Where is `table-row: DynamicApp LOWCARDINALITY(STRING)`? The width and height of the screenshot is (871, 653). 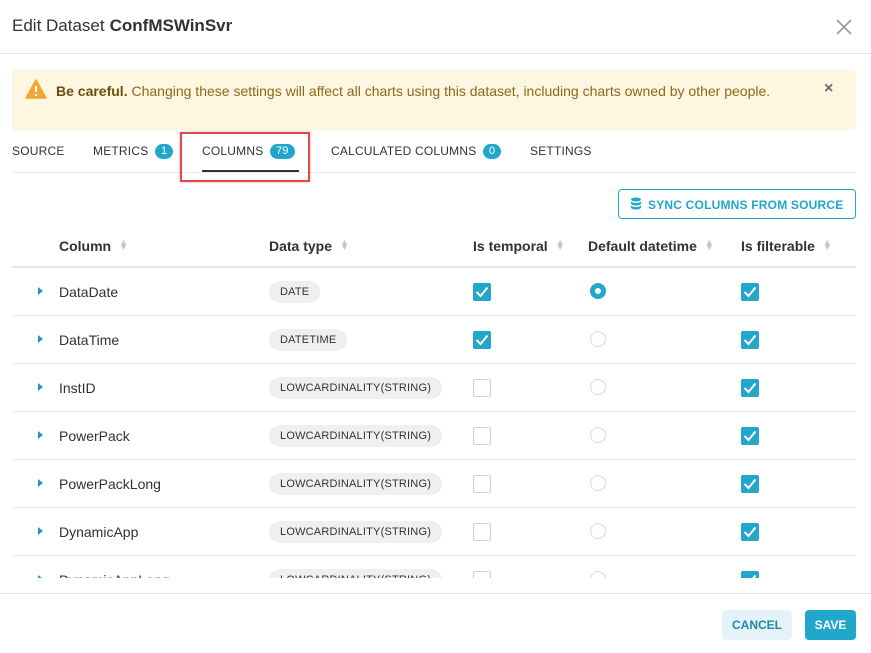 table-row: DynamicApp LOWCARDINALITY(STRING) is located at coordinates (434, 532).